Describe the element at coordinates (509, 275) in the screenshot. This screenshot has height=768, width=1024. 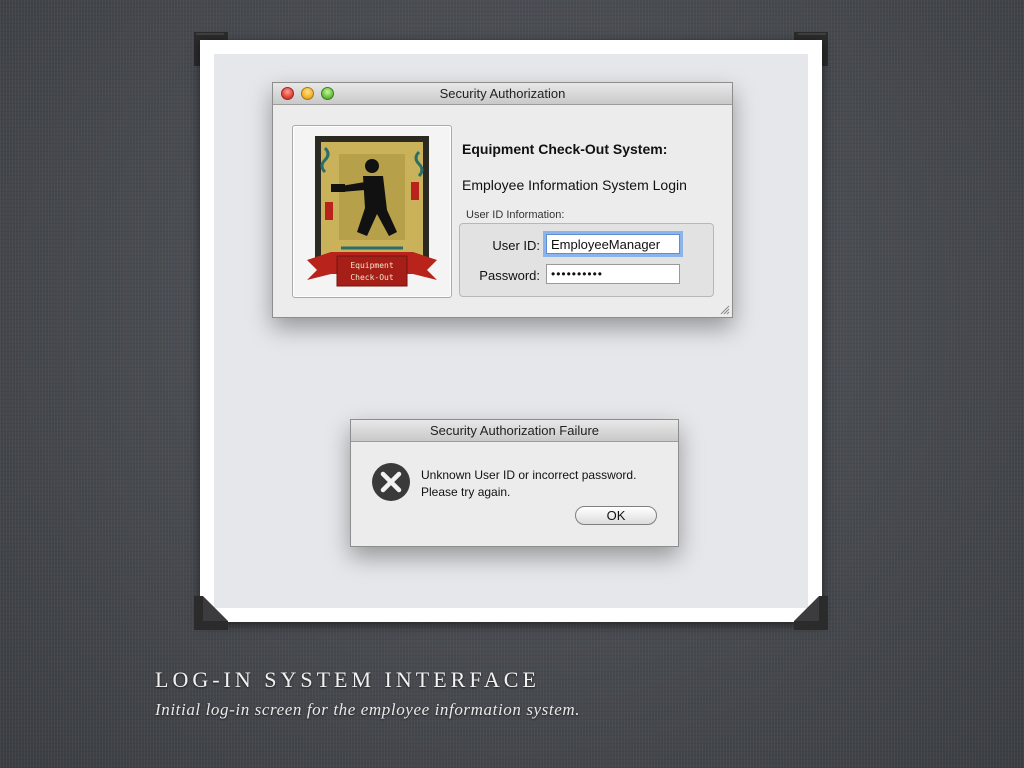
I see `password-label: Password:` at that location.